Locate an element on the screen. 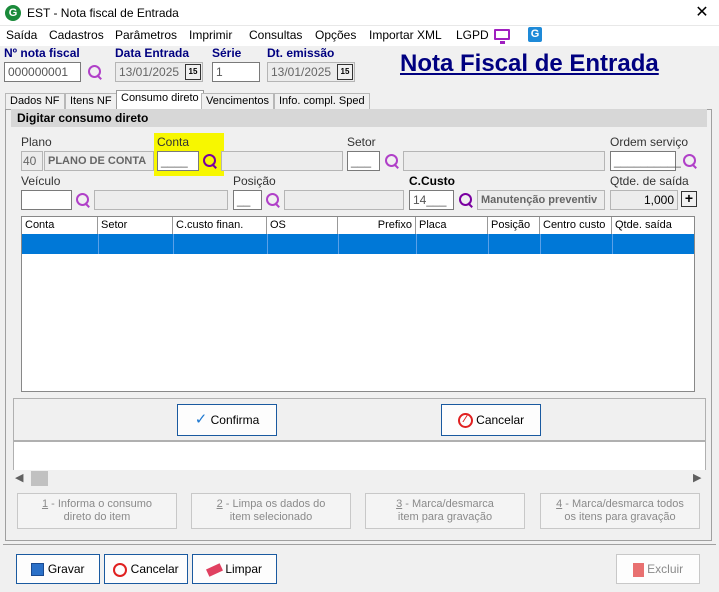  cancelar-button: Cancelar is located at coordinates (146, 569).